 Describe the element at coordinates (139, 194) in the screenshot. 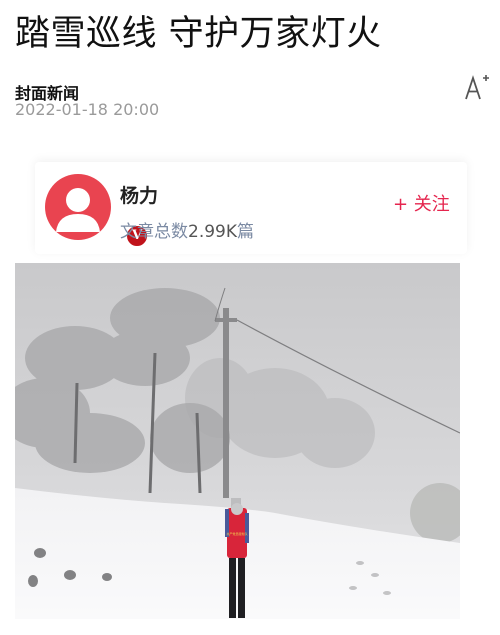

I see `author-name: 杨力` at that location.